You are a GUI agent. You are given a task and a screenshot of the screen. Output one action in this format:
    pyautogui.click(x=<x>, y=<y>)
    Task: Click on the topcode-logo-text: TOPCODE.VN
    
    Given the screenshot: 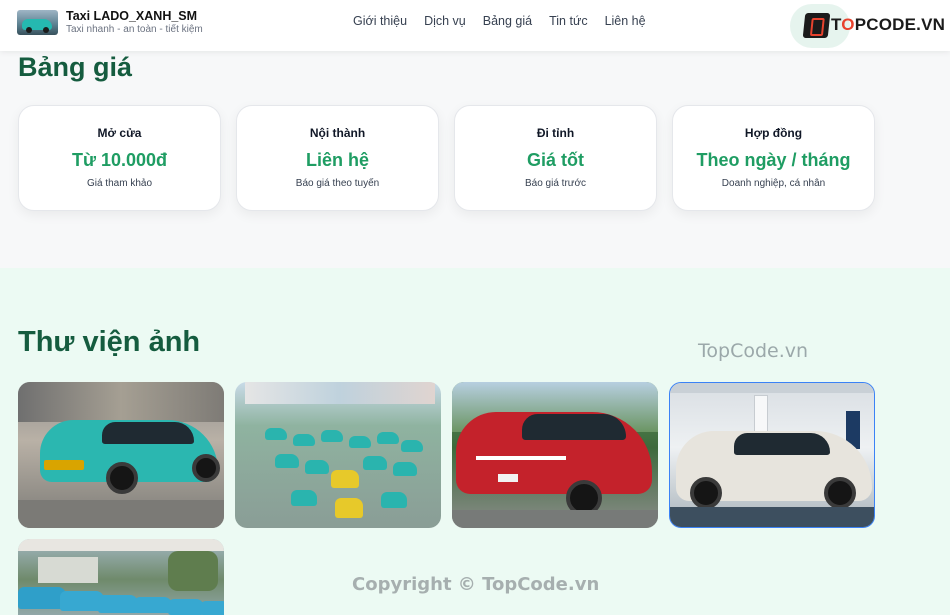 What is the action you would take?
    pyautogui.click(x=888, y=24)
    